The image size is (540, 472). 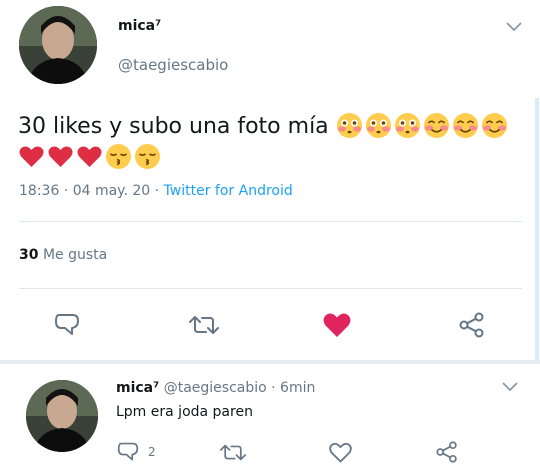 What do you see at coordinates (228, 191) in the screenshot?
I see `source-link: Twitter for Android` at bounding box center [228, 191].